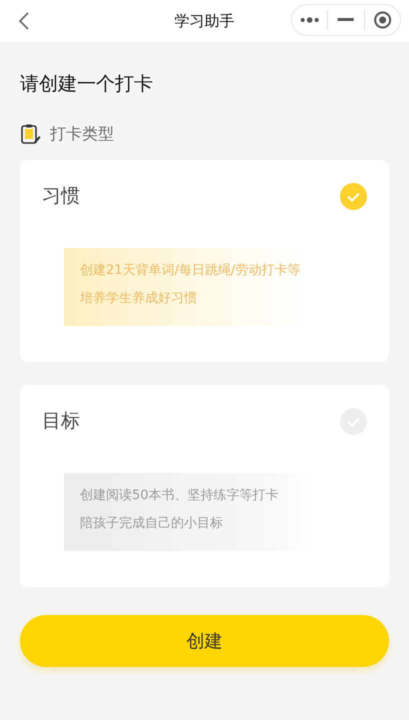 This screenshot has height=720, width=409. Describe the element at coordinates (61, 196) in the screenshot. I see `option-title: 习惯` at that location.